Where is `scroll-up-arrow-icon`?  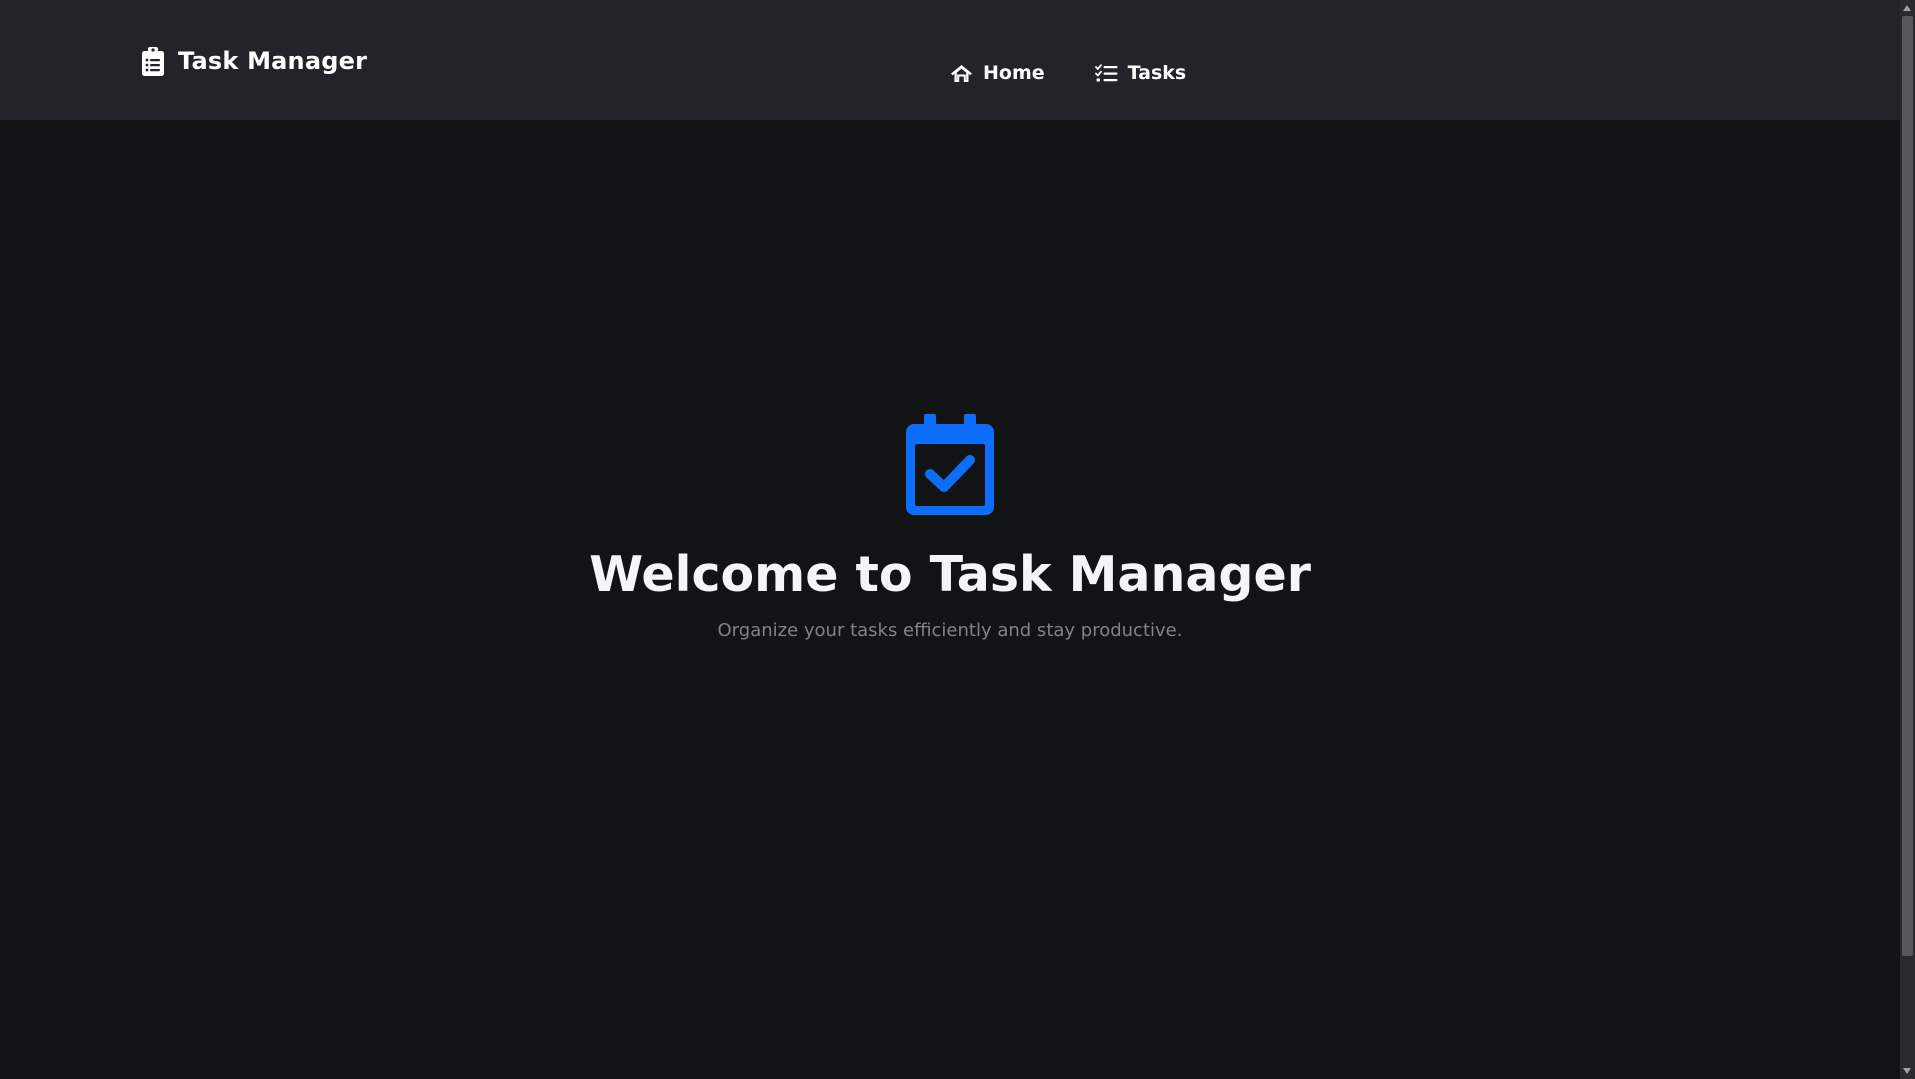 scroll-up-arrow-icon is located at coordinates (1907, 8).